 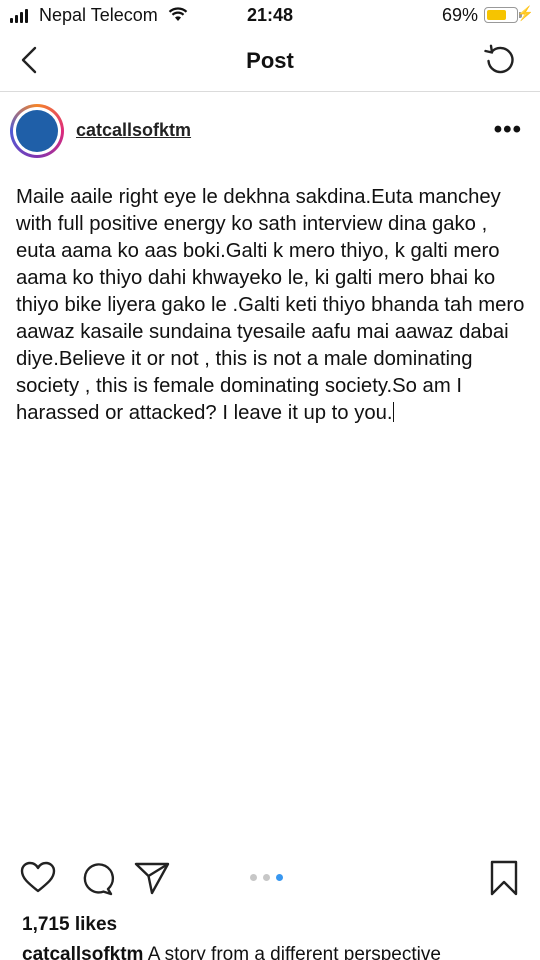 What do you see at coordinates (504, 878) in the screenshot?
I see `bookmark-icon` at bounding box center [504, 878].